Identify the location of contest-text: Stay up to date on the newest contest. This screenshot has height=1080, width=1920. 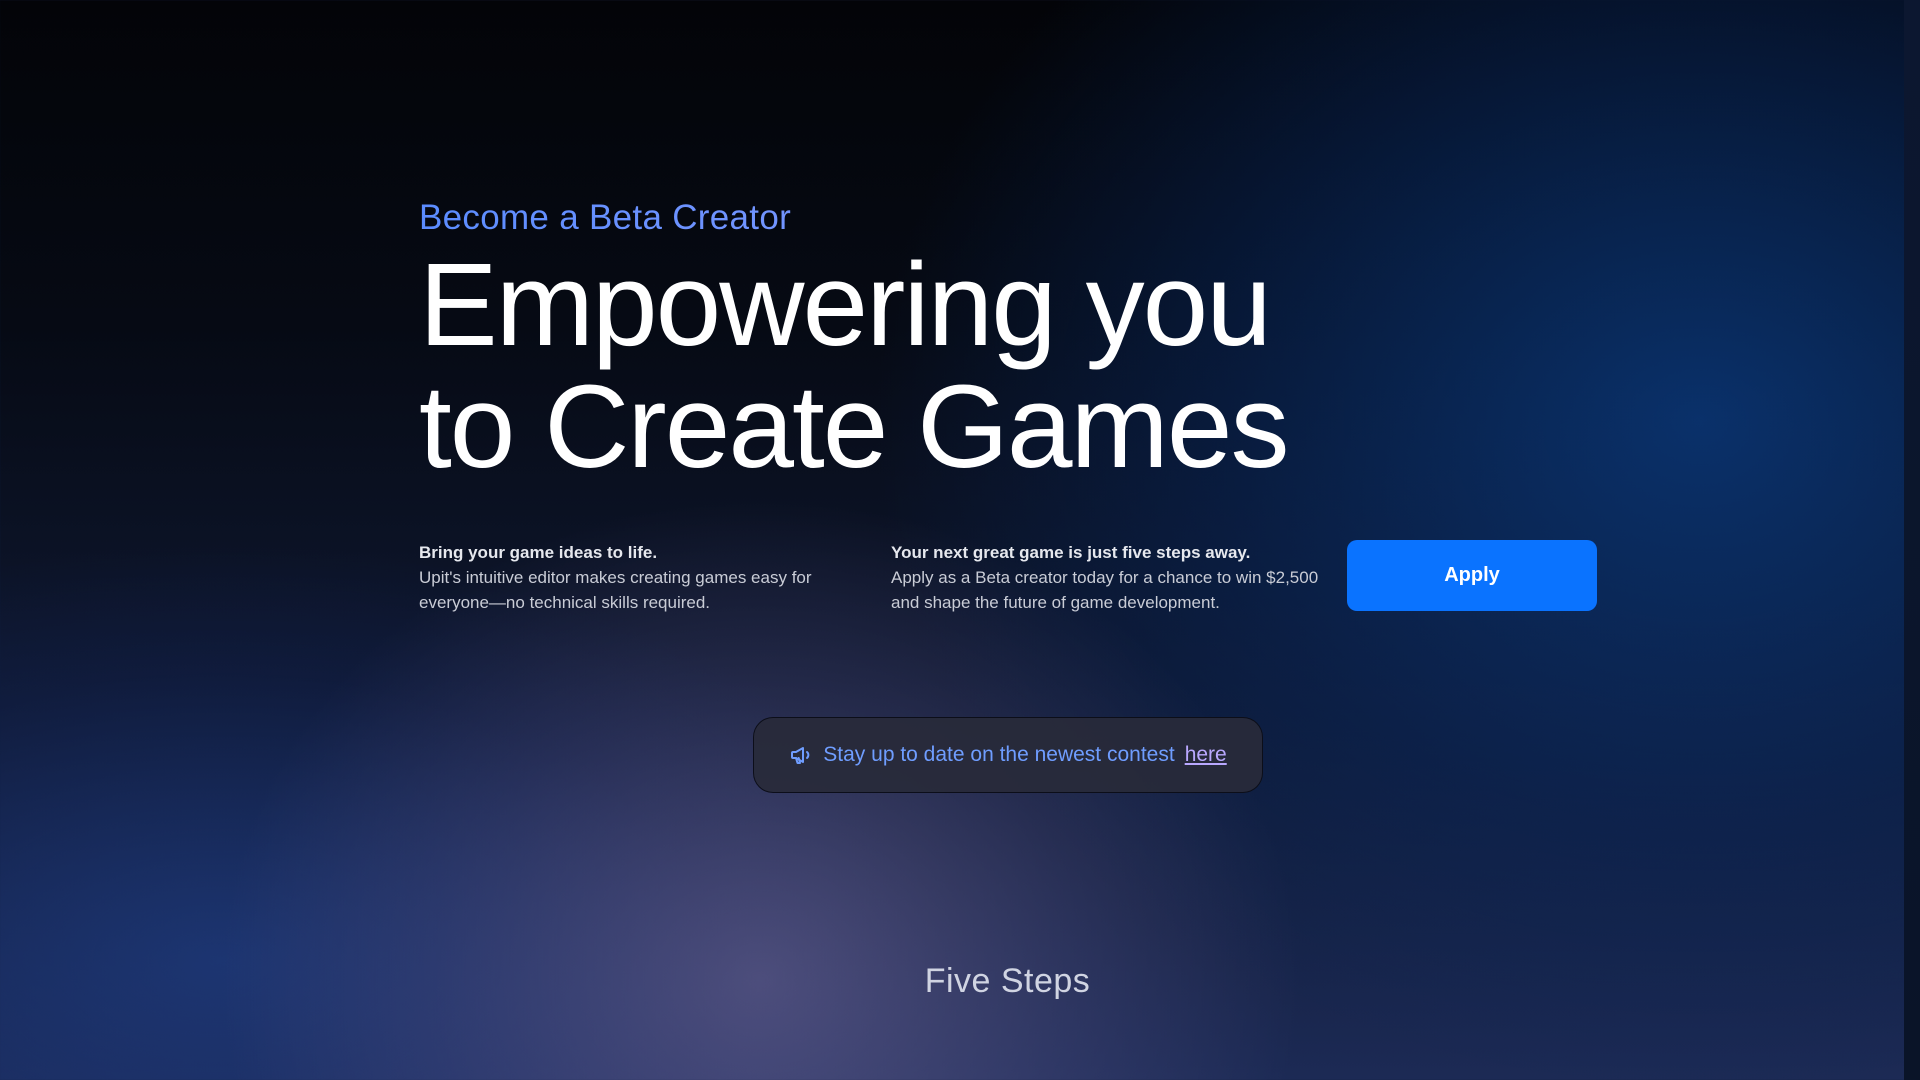
(999, 754).